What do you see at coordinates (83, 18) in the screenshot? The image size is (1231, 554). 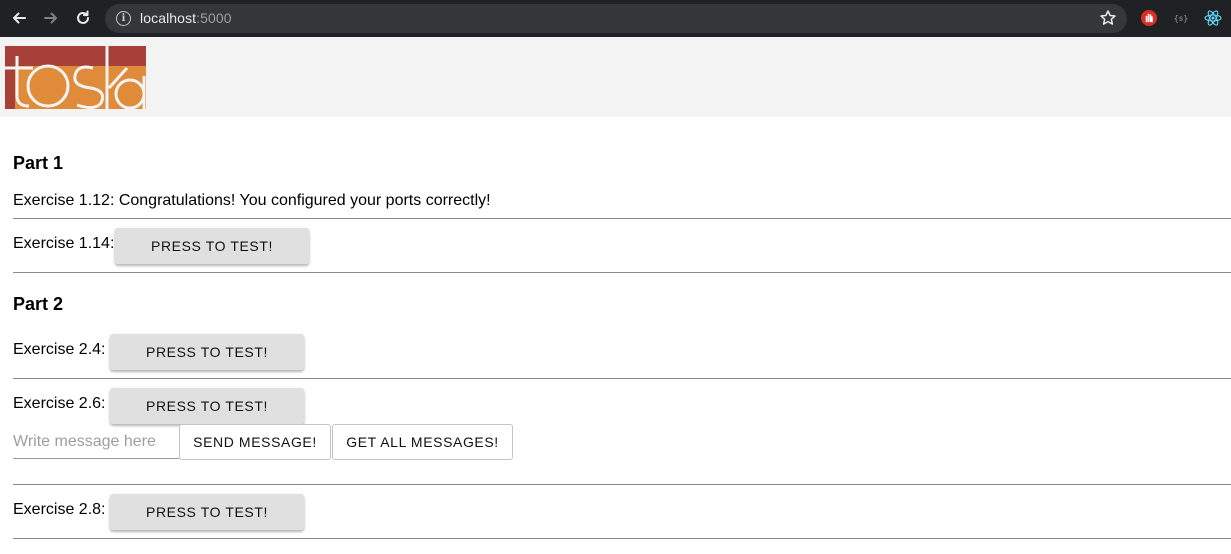 I see `reload-icon` at bounding box center [83, 18].